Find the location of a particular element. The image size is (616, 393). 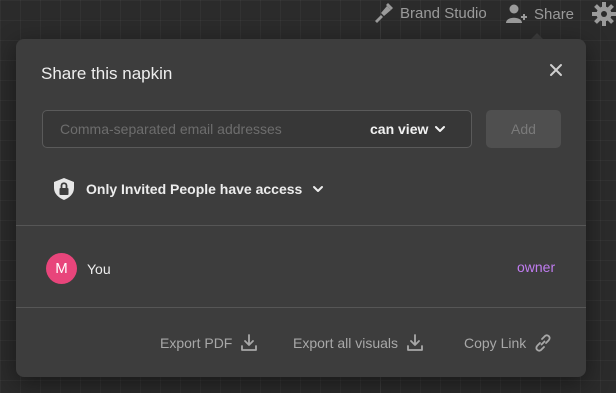

add-user-icon is located at coordinates (517, 14).